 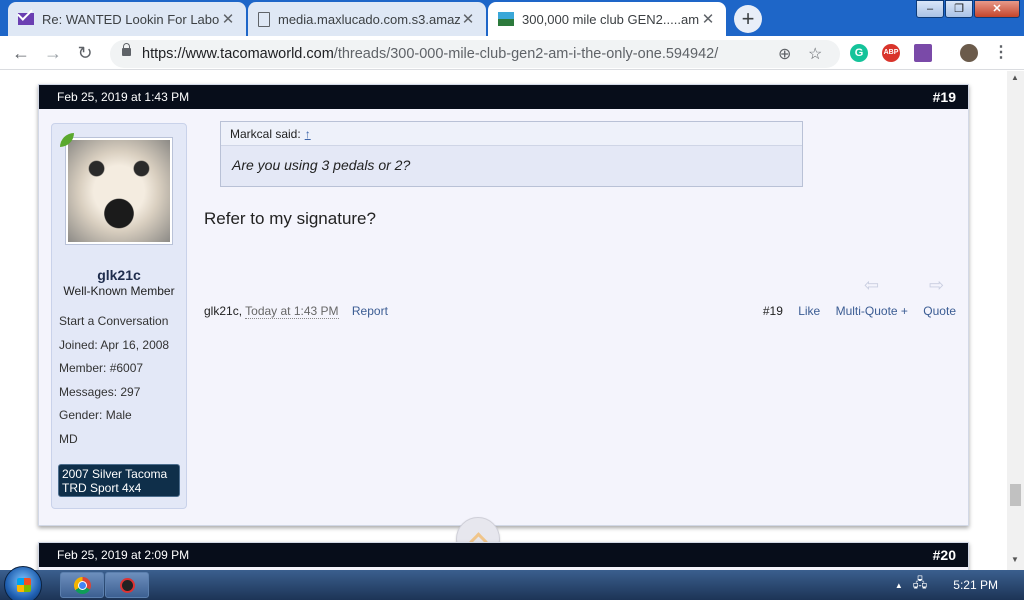 I want to click on dog-avatar-image, so click(x=119, y=191).